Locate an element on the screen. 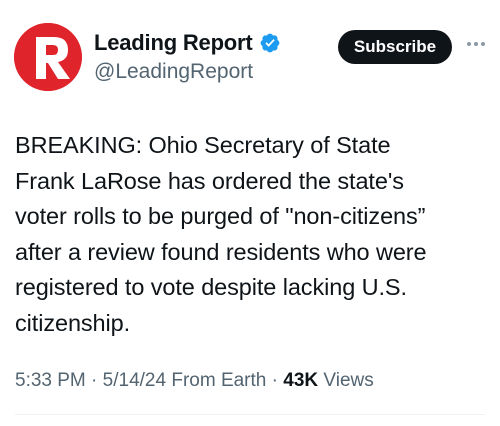 The width and height of the screenshot is (500, 426). author-name-row: Leading Report is located at coordinates (187, 43).